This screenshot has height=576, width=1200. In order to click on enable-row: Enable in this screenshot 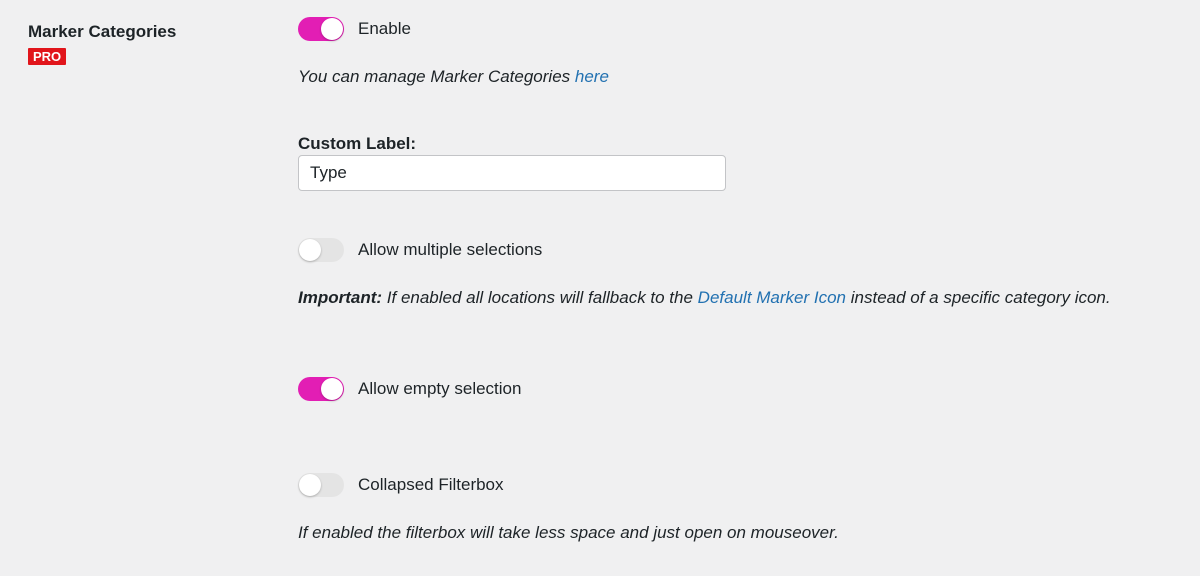, I will do `click(354, 29)`.